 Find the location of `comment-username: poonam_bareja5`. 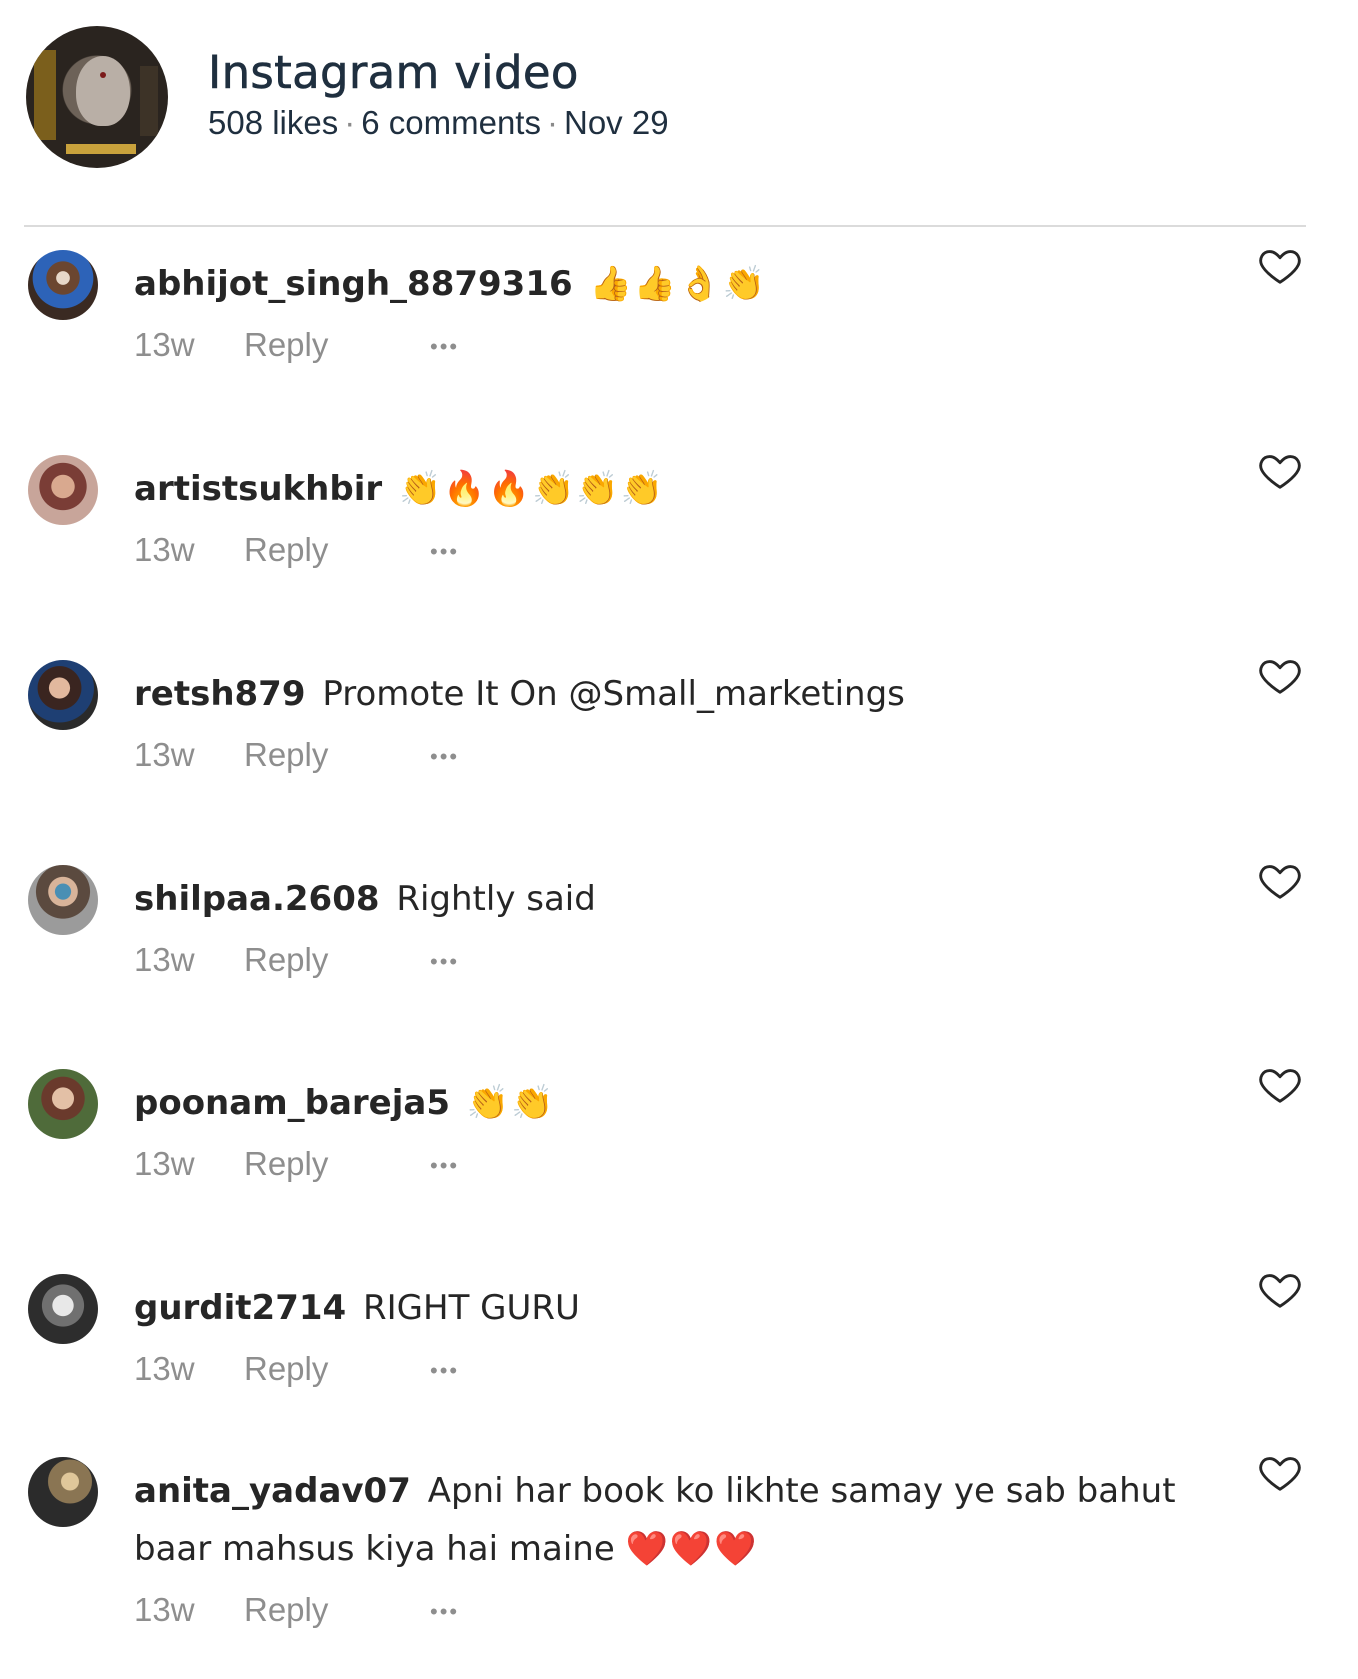

comment-username: poonam_bareja5 is located at coordinates (292, 1103).